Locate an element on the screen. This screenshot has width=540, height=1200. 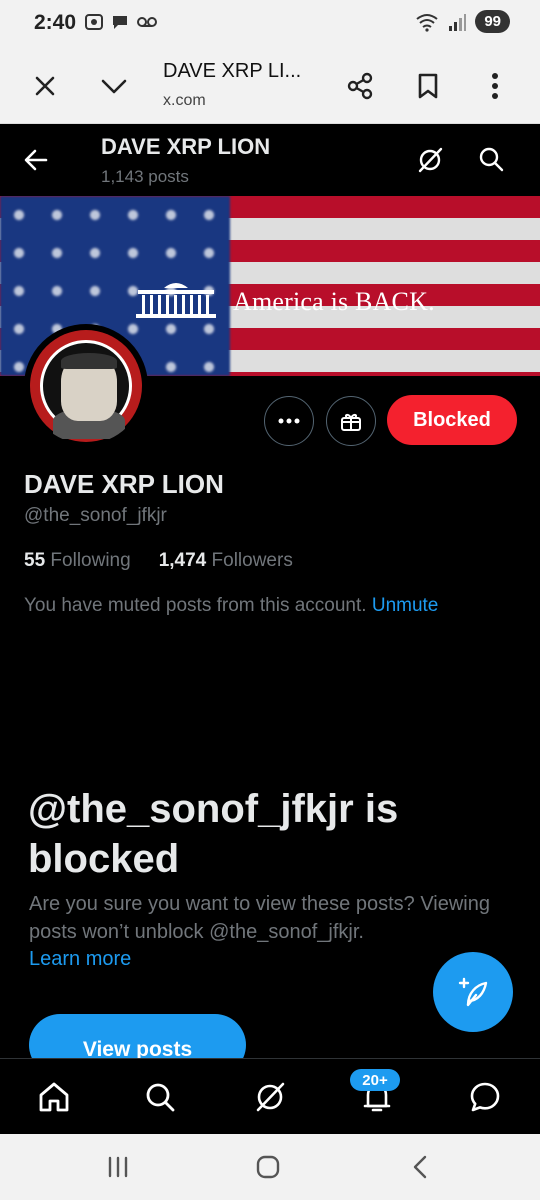
avatar-portrait is located at coordinates (86, 389).